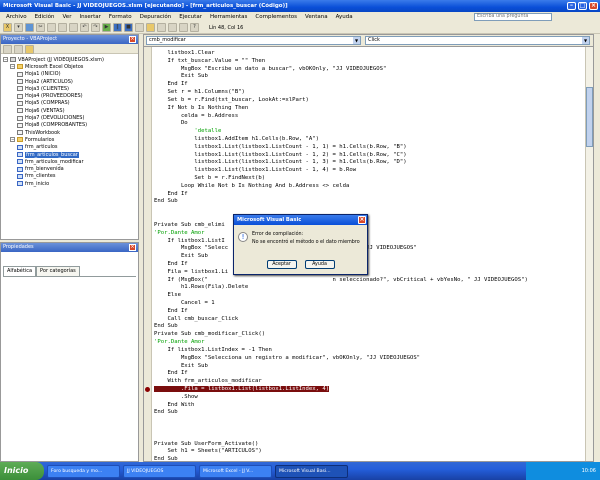 The image size is (600, 480). I want to click on code-line: Private Sub cmb_elimi, so click(370, 226).